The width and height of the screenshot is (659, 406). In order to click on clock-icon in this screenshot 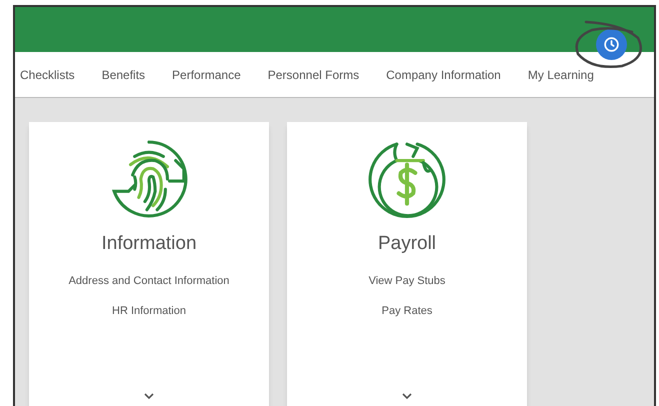, I will do `click(611, 44)`.